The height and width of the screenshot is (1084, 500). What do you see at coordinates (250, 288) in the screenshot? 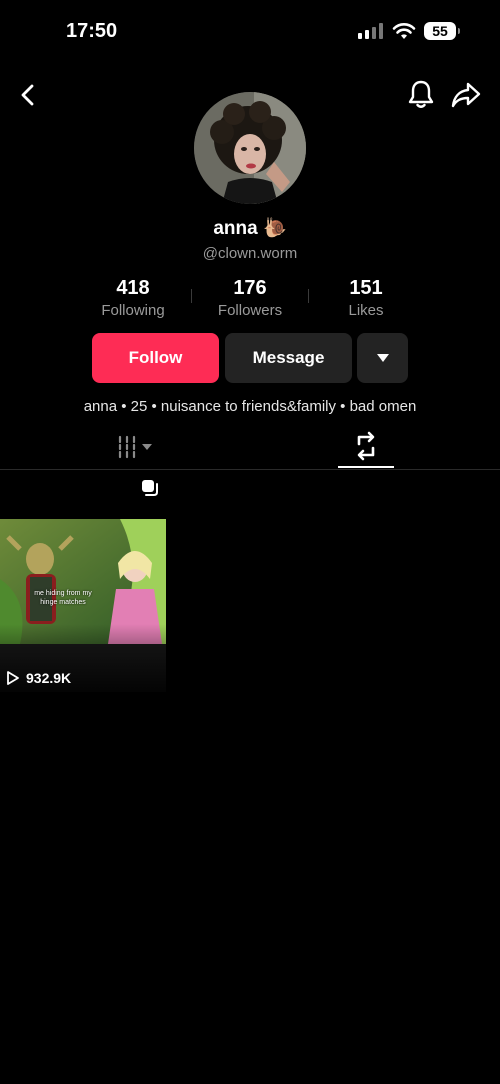
I see `stat-followers-value: 176` at bounding box center [250, 288].